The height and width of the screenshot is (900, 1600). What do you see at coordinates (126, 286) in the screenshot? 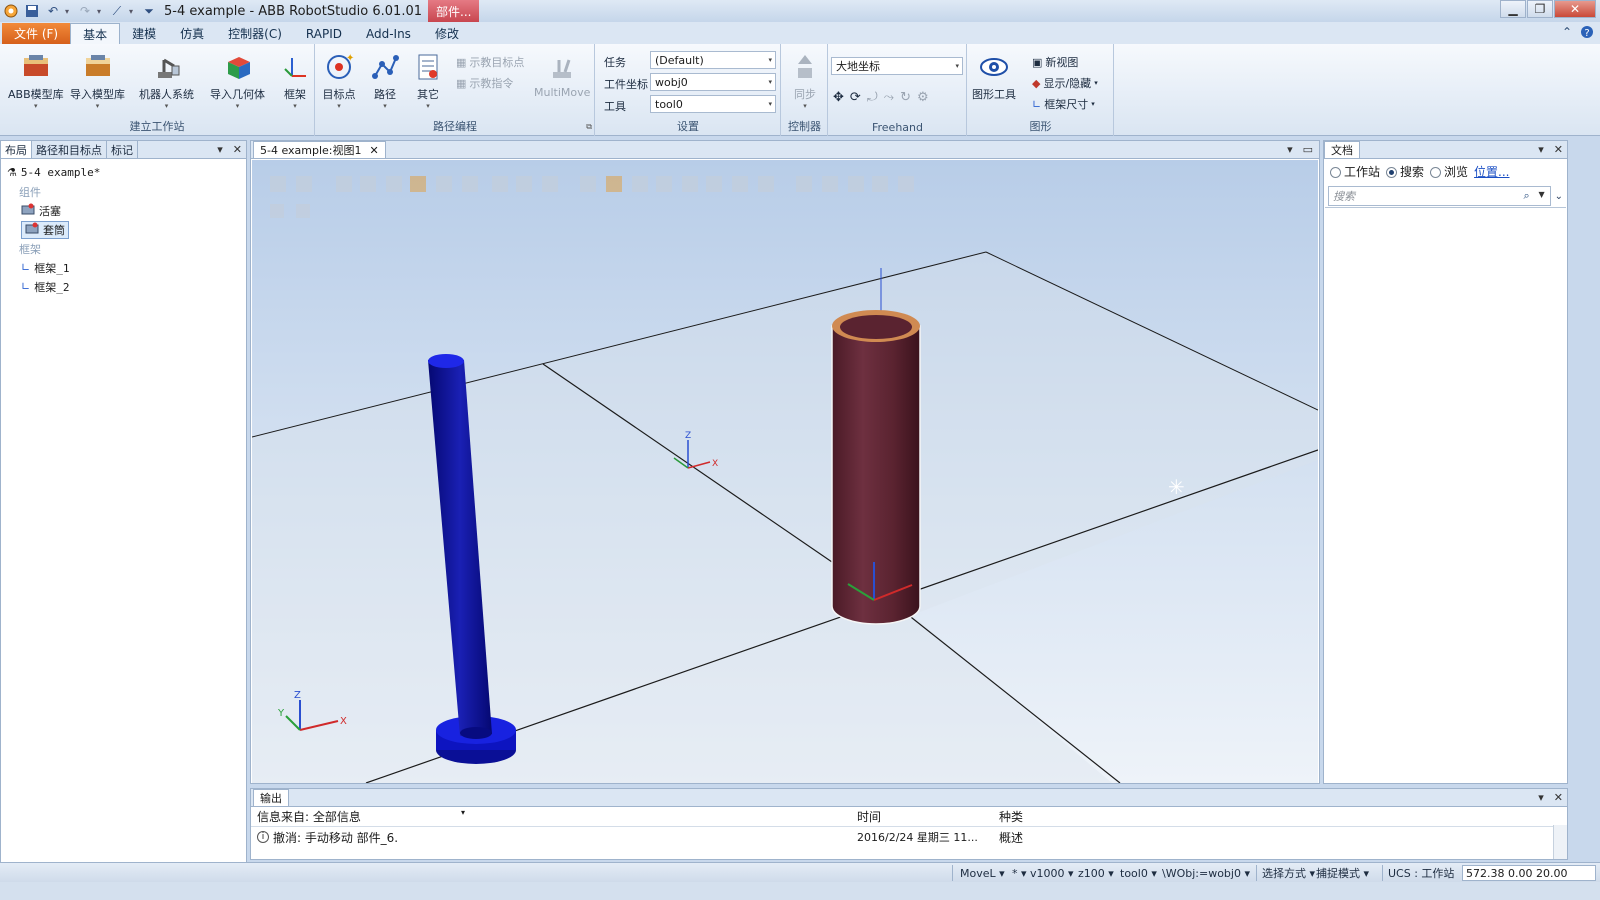
I see `tree-item-frame-2: ∟ 框架_2` at bounding box center [126, 286].